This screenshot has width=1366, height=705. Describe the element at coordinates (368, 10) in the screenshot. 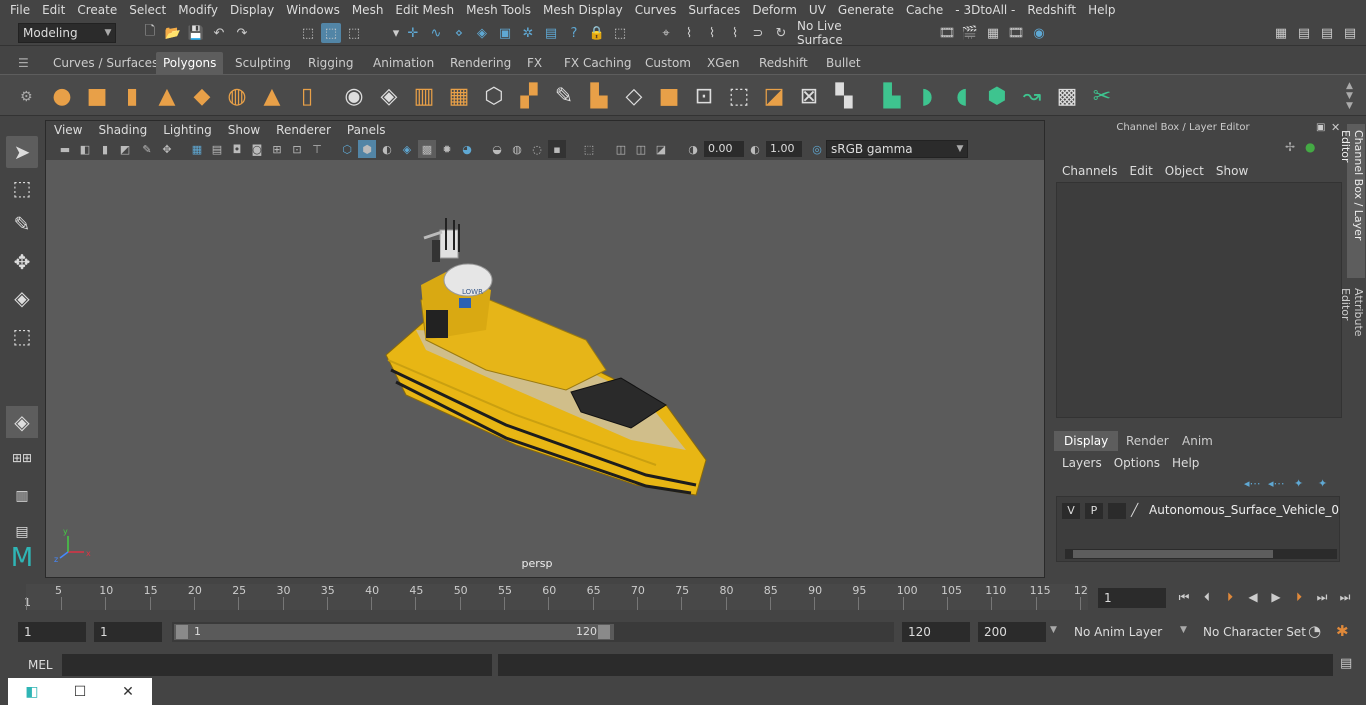

I see `menu-mesh: Mesh` at that location.